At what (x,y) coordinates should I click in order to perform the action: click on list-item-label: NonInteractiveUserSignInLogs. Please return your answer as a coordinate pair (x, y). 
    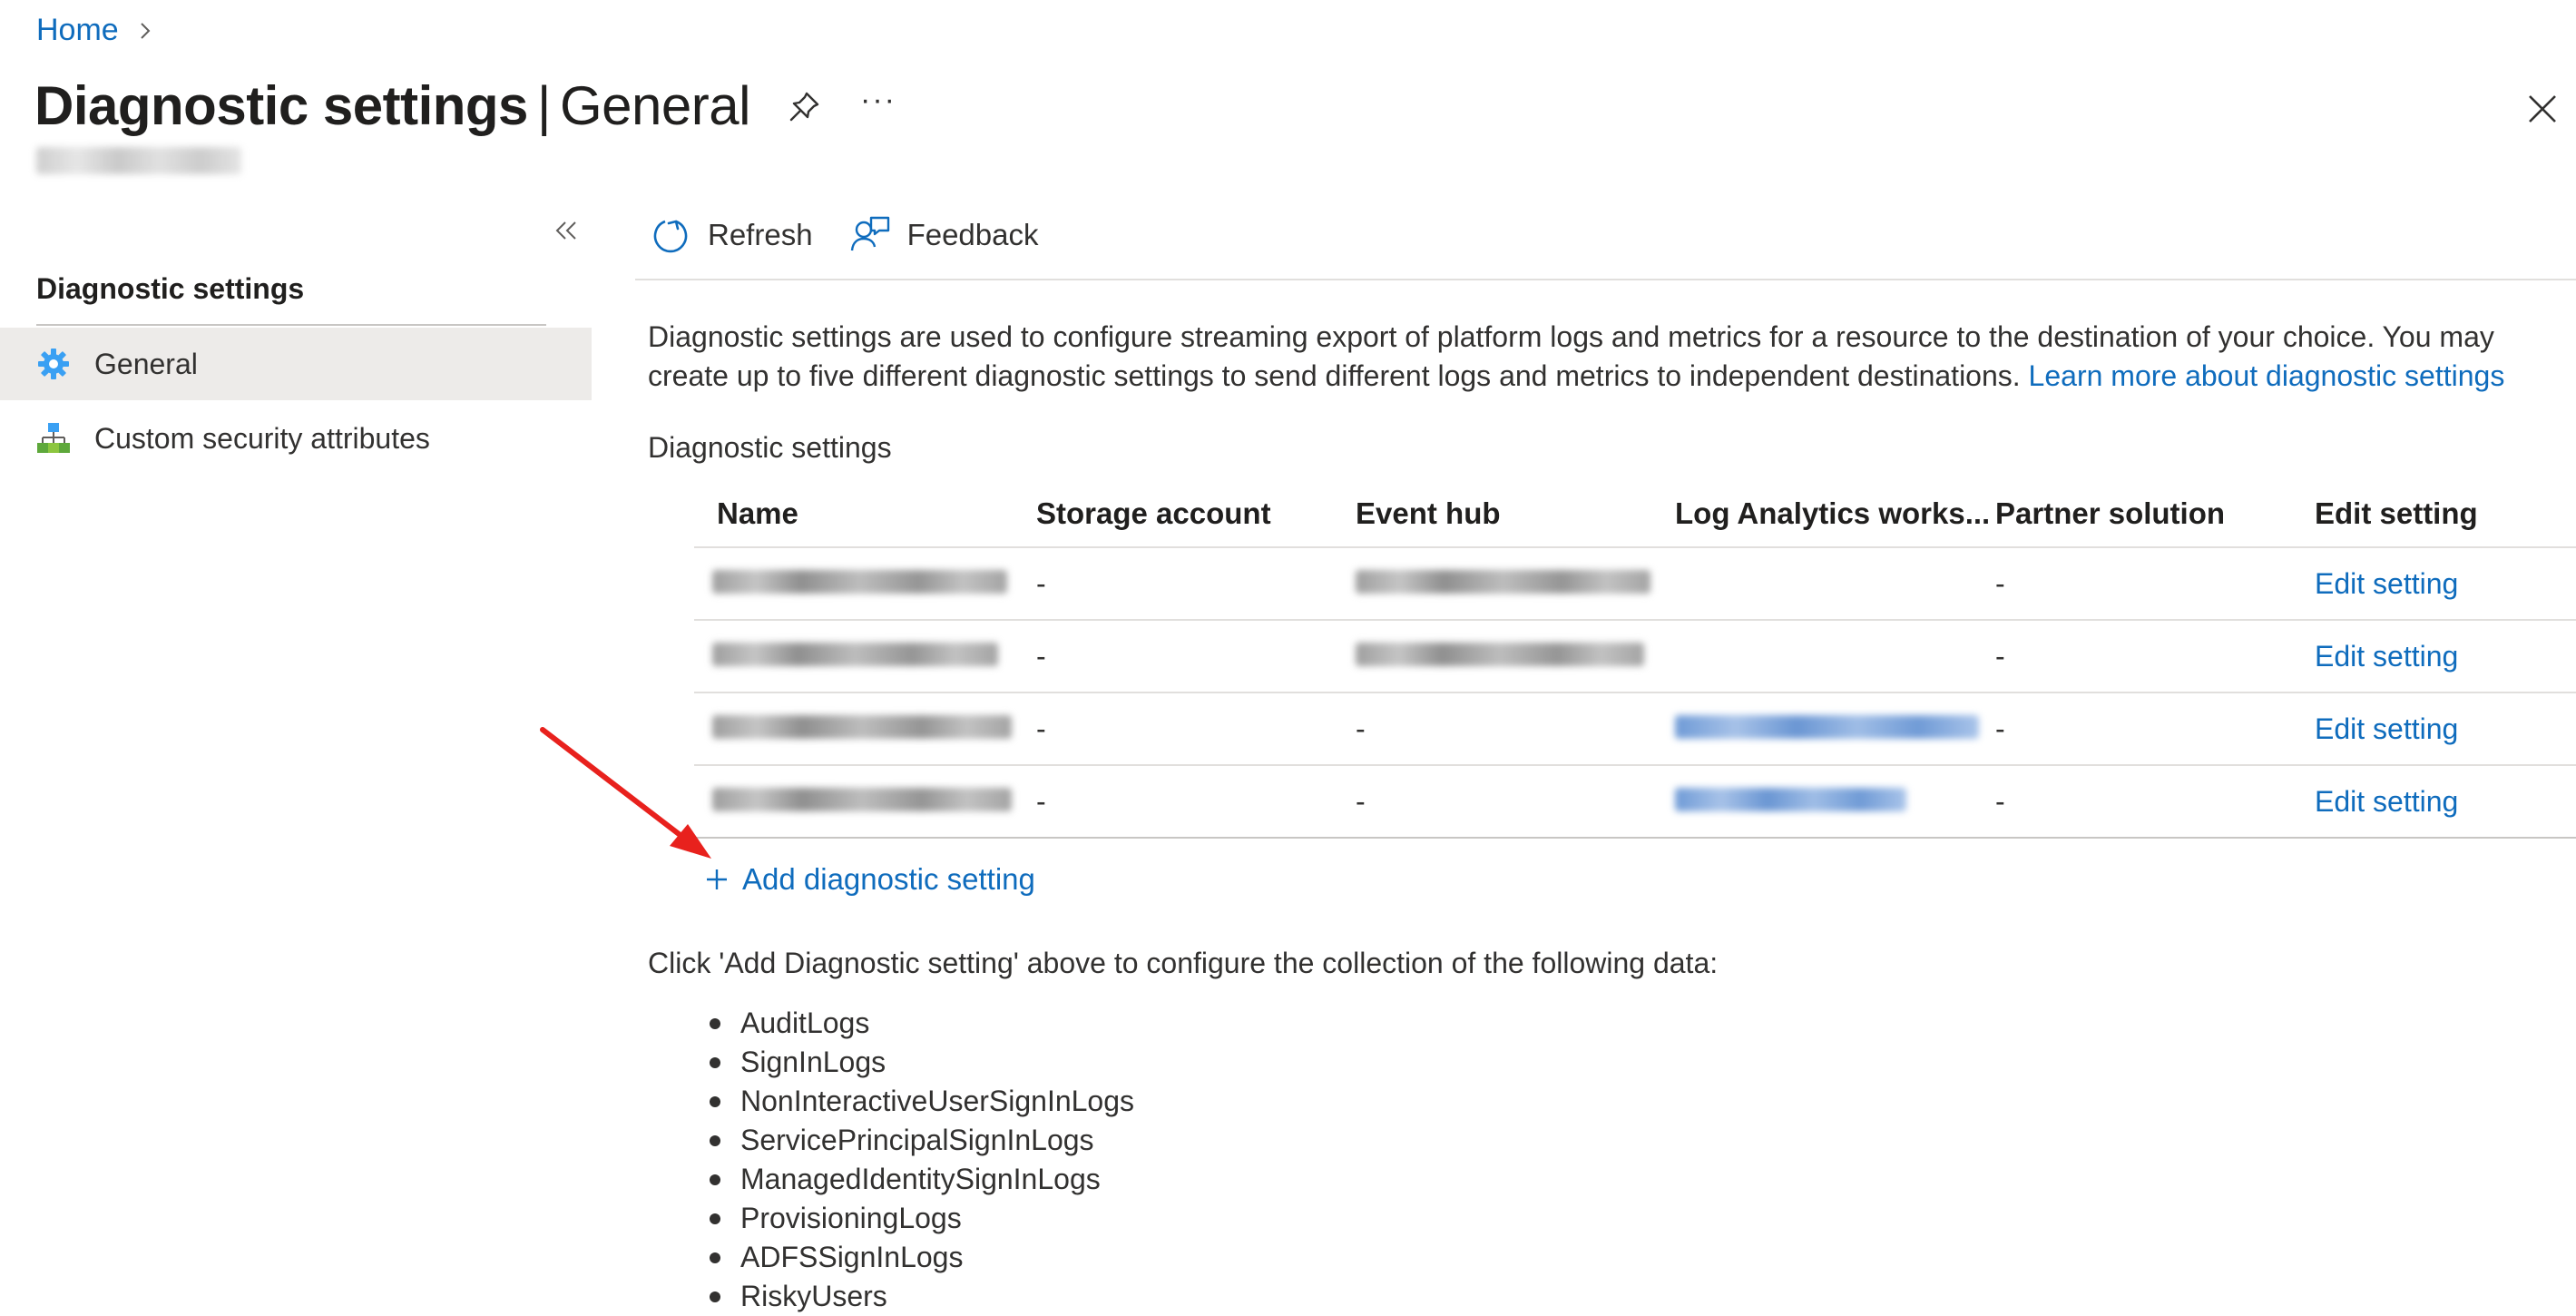
    Looking at the image, I should click on (937, 1101).